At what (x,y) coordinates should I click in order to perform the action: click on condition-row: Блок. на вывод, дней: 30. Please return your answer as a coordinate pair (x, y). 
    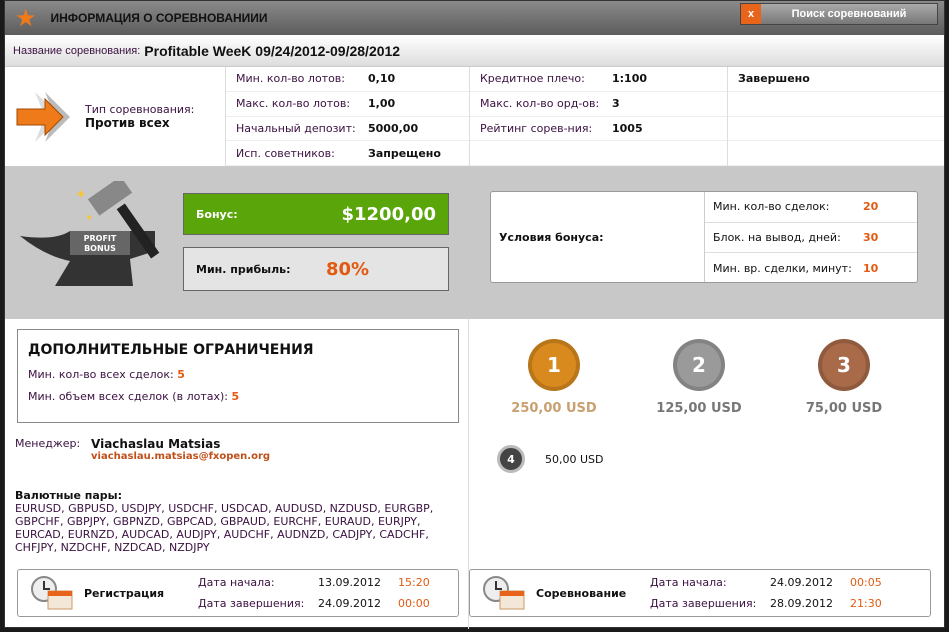
    Looking at the image, I should click on (811, 238).